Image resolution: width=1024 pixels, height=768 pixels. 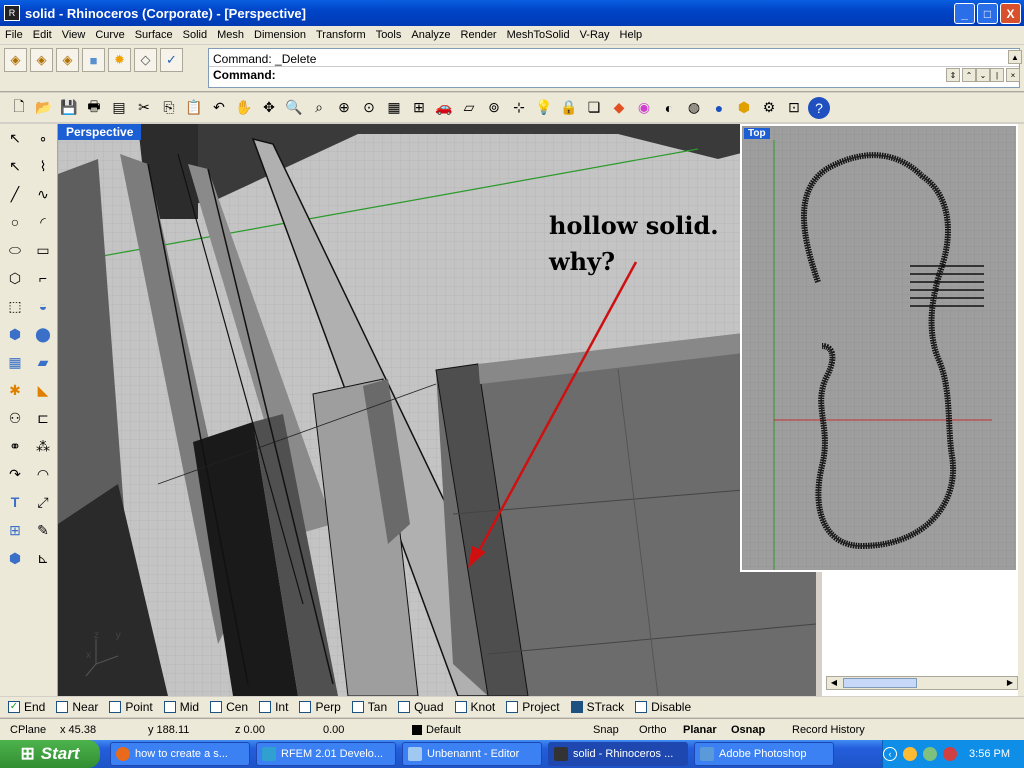 I want to click on tray-back-icon: ‹, so click(x=890, y=754).